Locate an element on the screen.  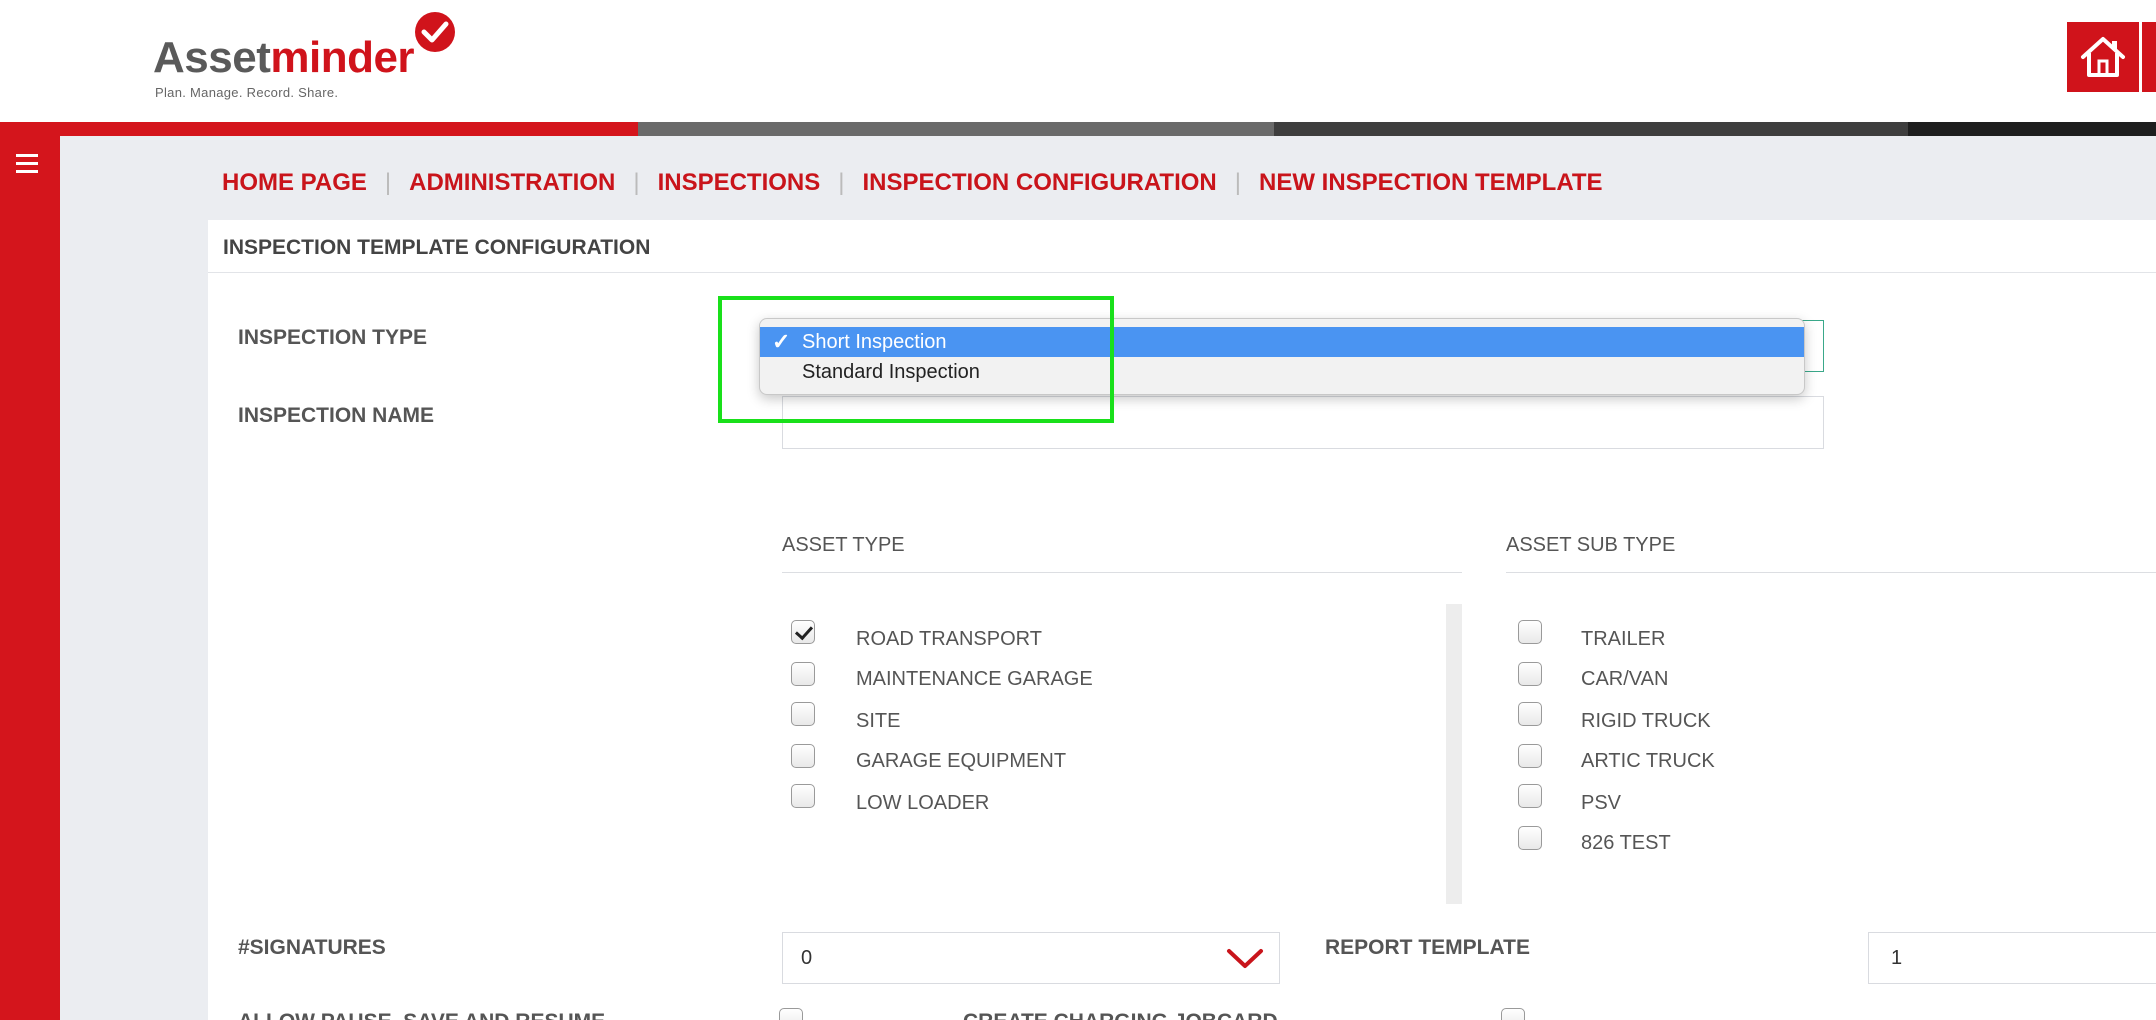
signatures-label: #SIGNATURES is located at coordinates (312, 947).